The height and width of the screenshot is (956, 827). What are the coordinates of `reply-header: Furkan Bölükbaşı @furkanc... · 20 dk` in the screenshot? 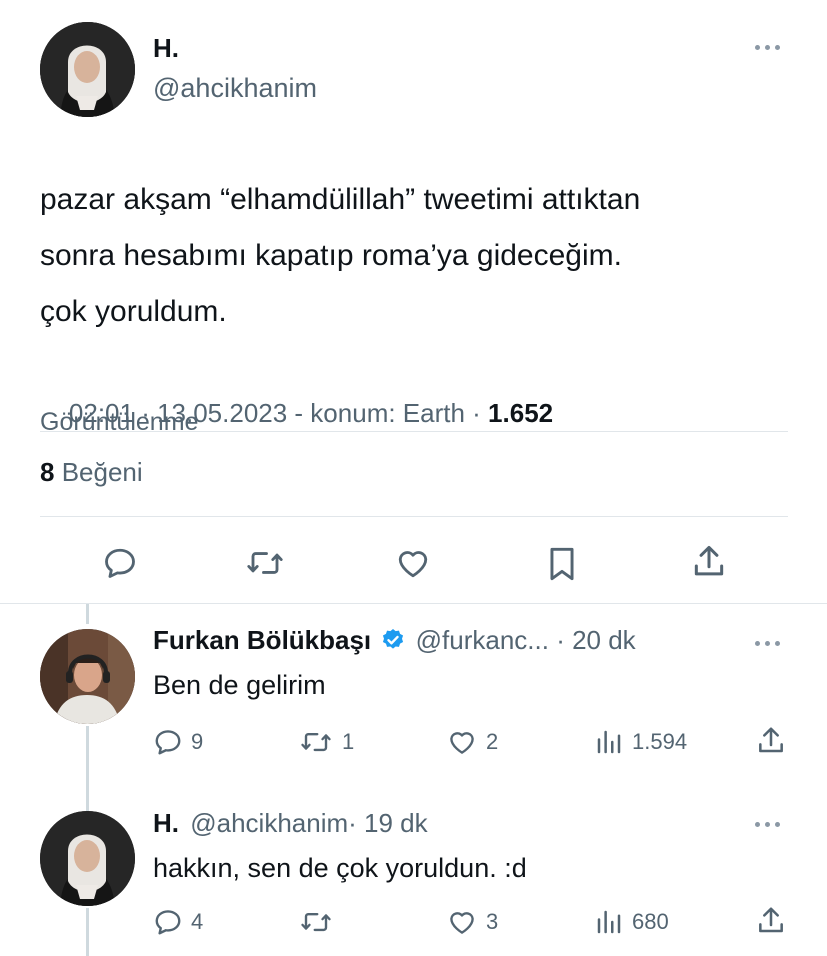 It's located at (394, 641).